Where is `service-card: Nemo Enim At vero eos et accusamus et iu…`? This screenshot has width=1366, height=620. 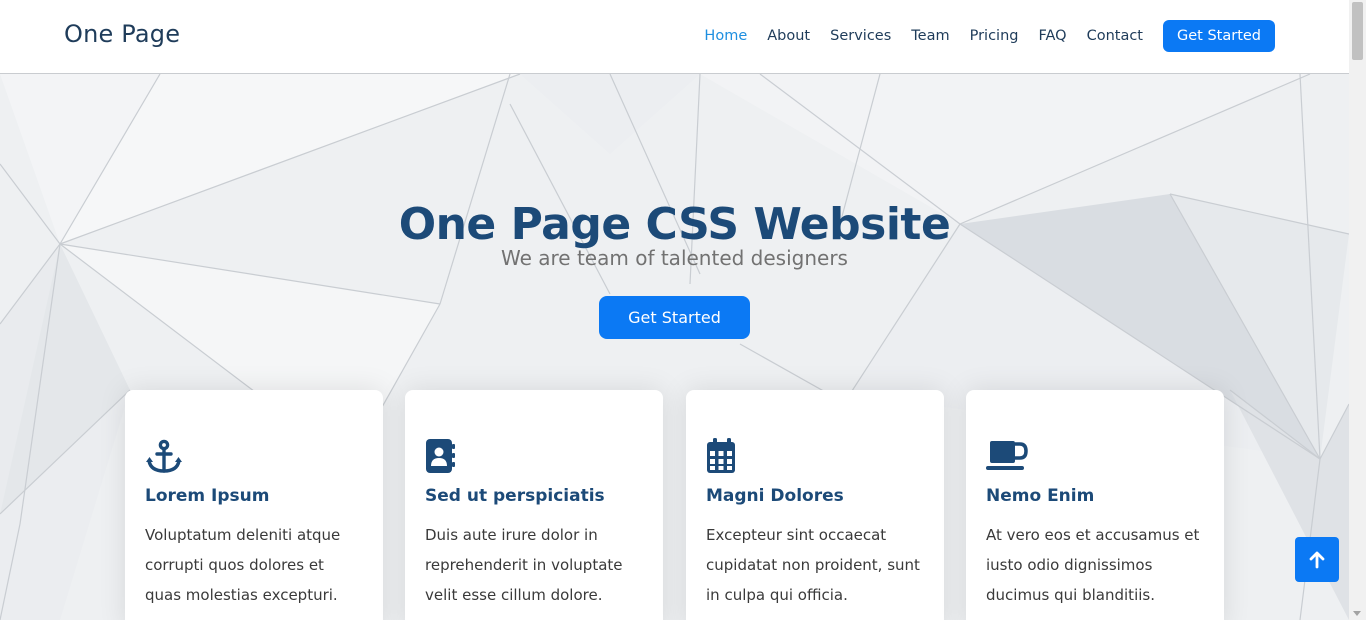
service-card: Nemo Enim At vero eos et accusamus et iu… is located at coordinates (1095, 505).